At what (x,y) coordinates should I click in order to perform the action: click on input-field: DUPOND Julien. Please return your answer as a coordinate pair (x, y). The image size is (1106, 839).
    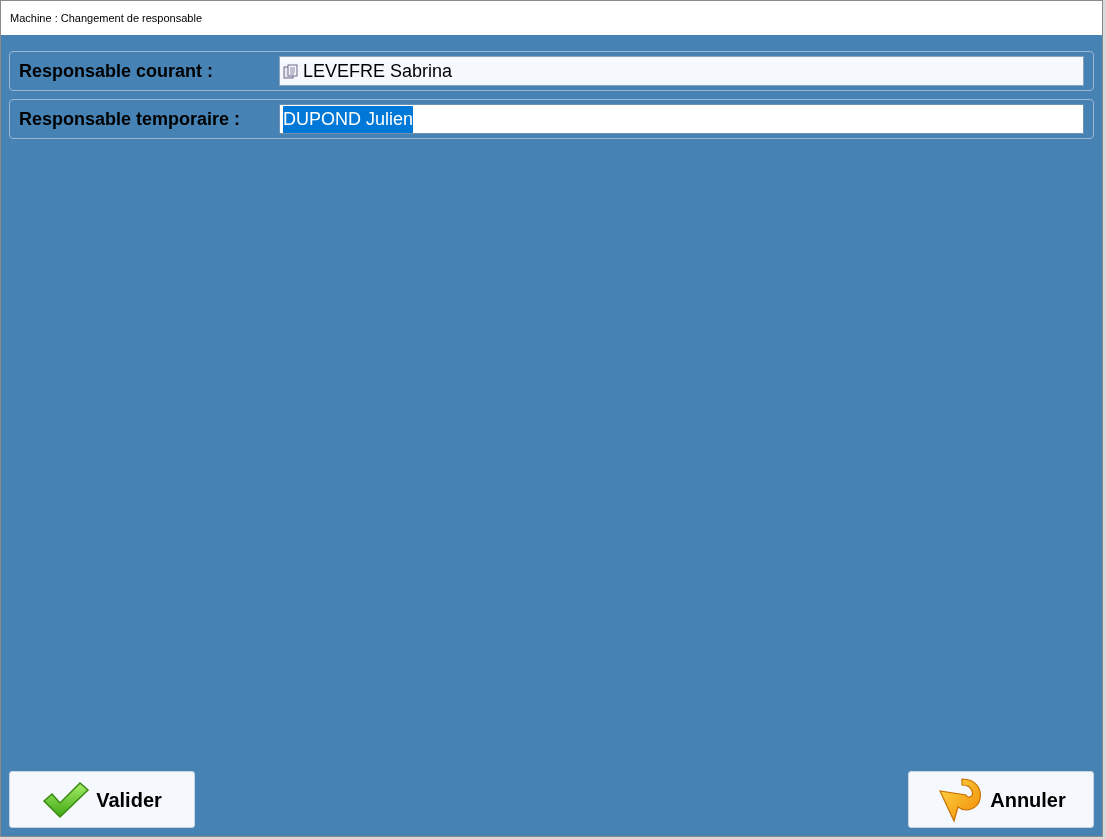
    Looking at the image, I should click on (681, 119).